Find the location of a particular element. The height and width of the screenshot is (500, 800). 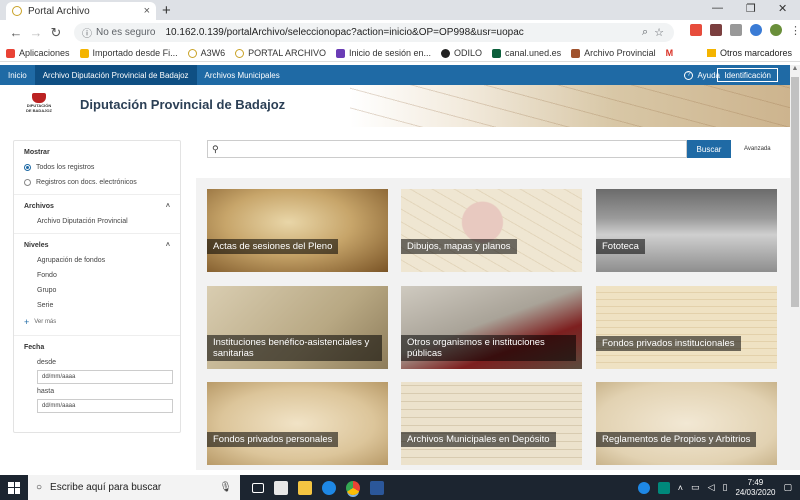

nav-inicio: Inicio is located at coordinates (17, 75).